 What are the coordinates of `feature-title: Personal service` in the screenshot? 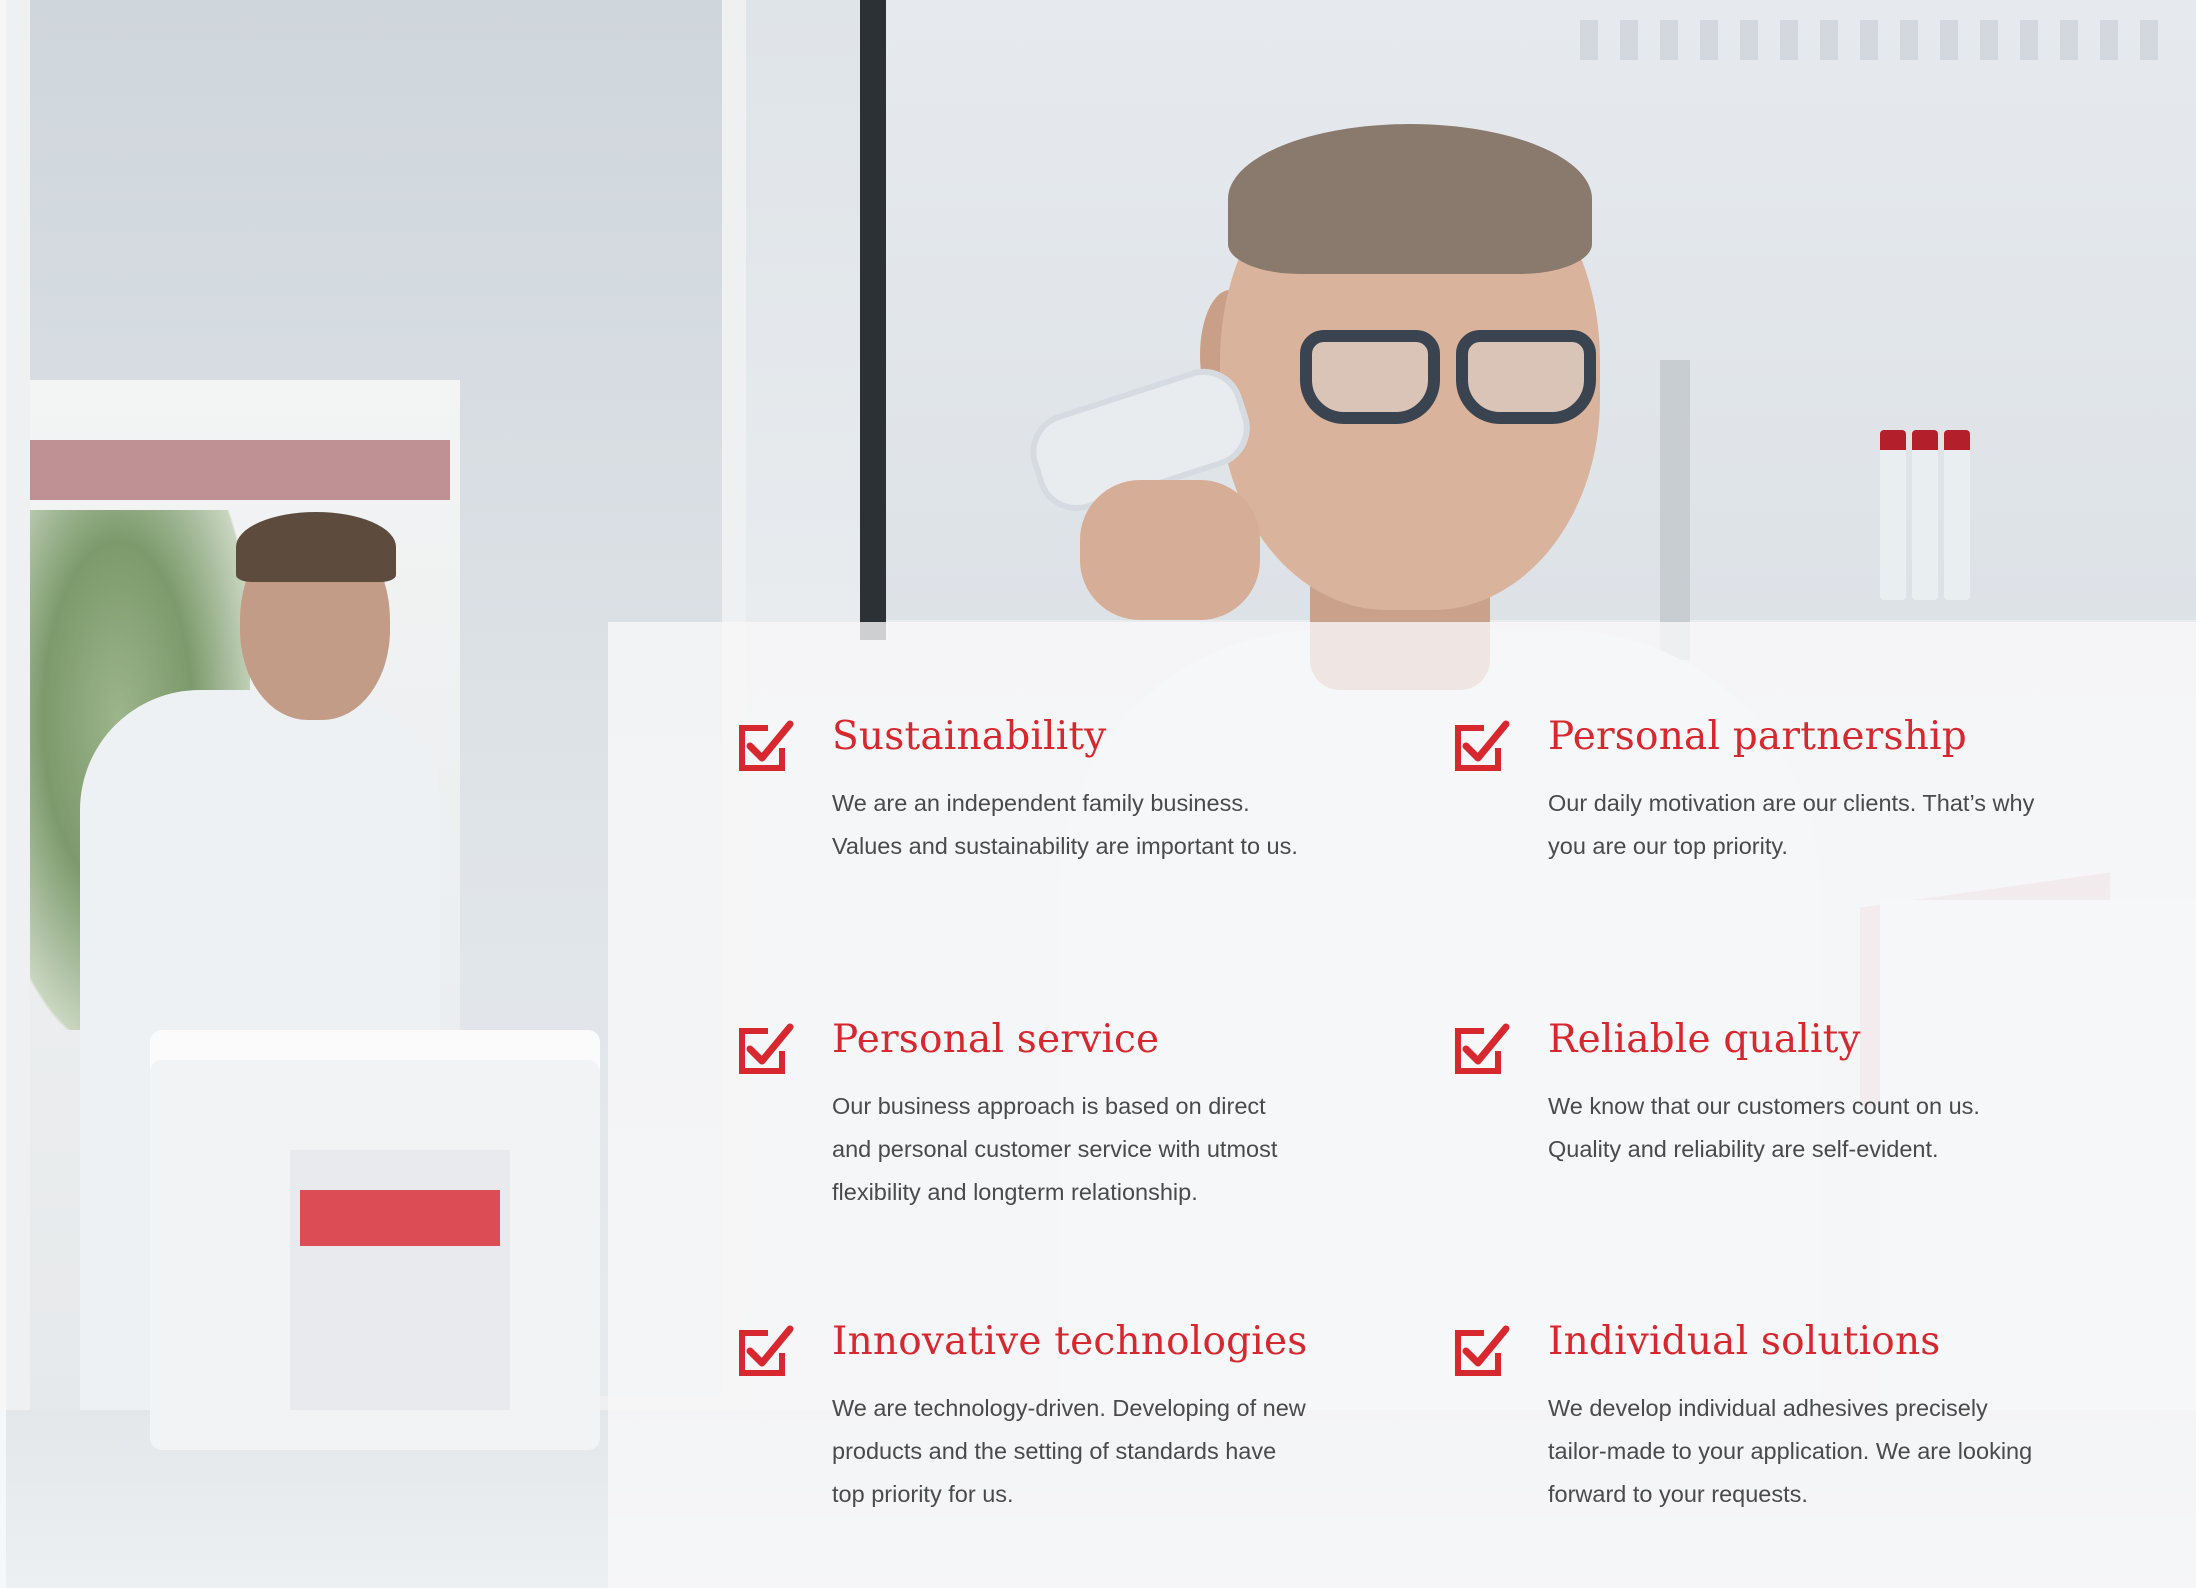 It's located at (996, 1039).